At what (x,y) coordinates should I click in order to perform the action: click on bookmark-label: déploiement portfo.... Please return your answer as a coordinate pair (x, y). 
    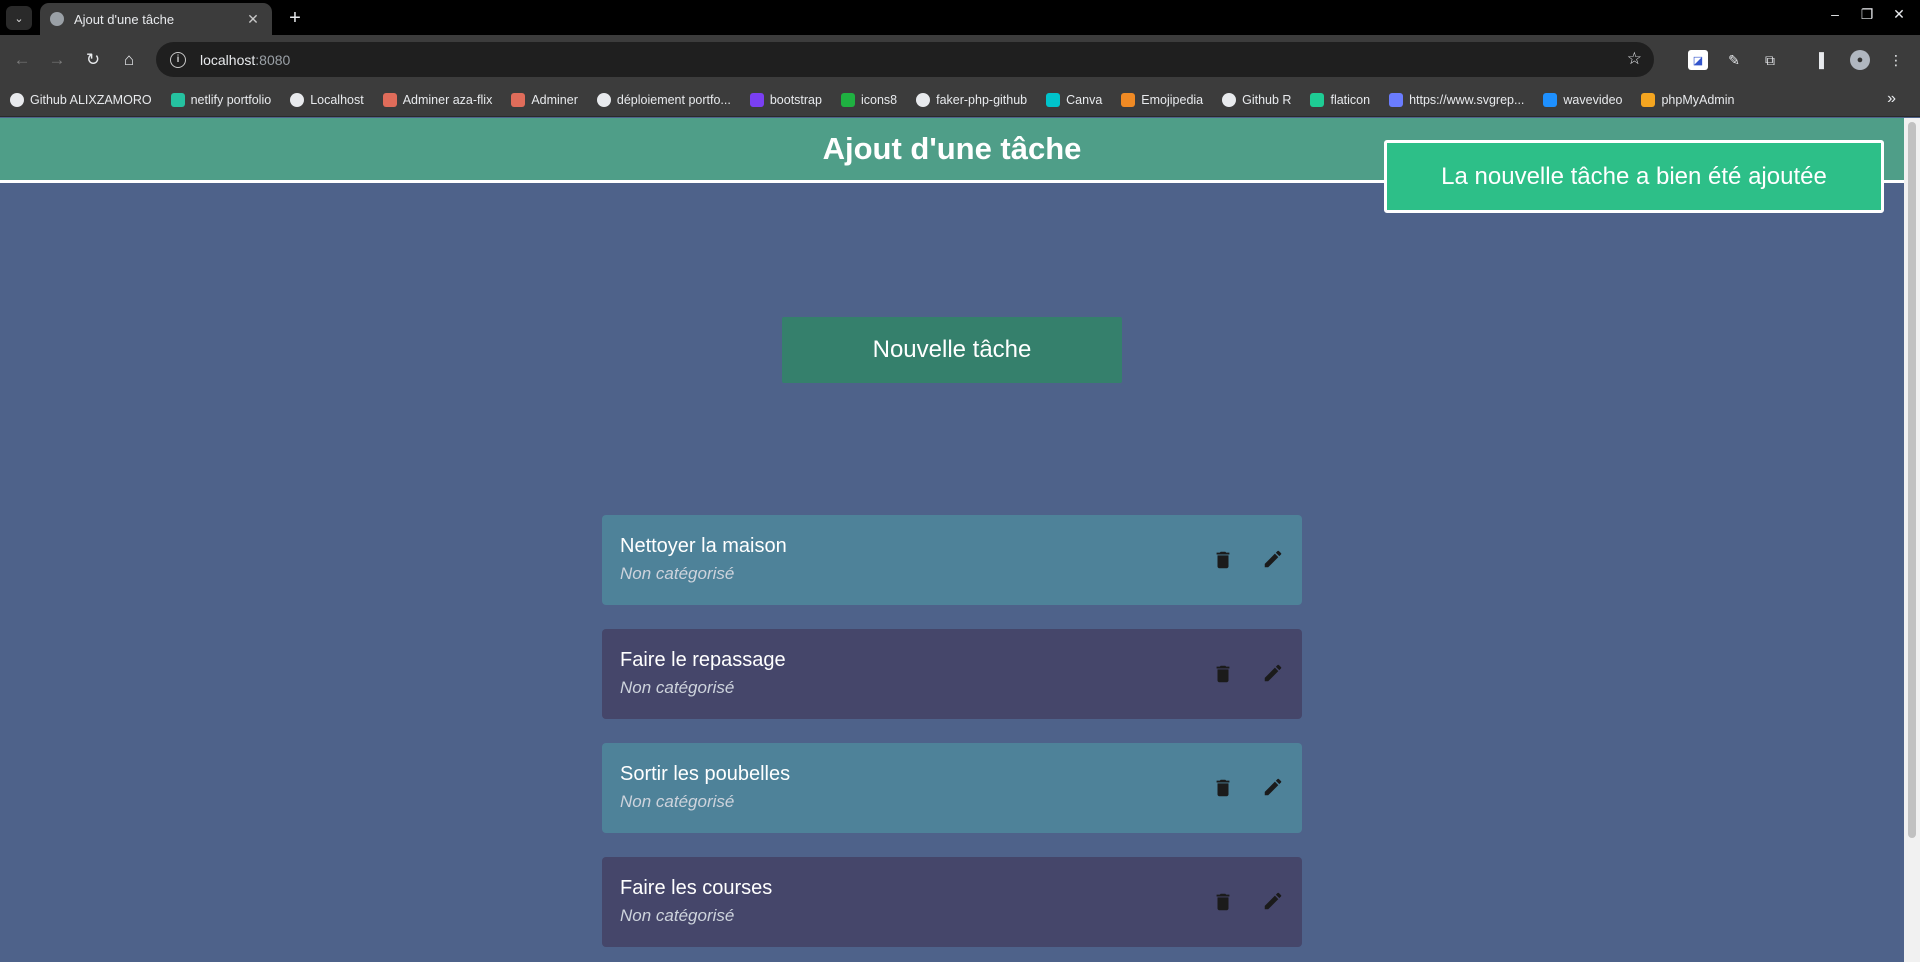
    Looking at the image, I should click on (673, 100).